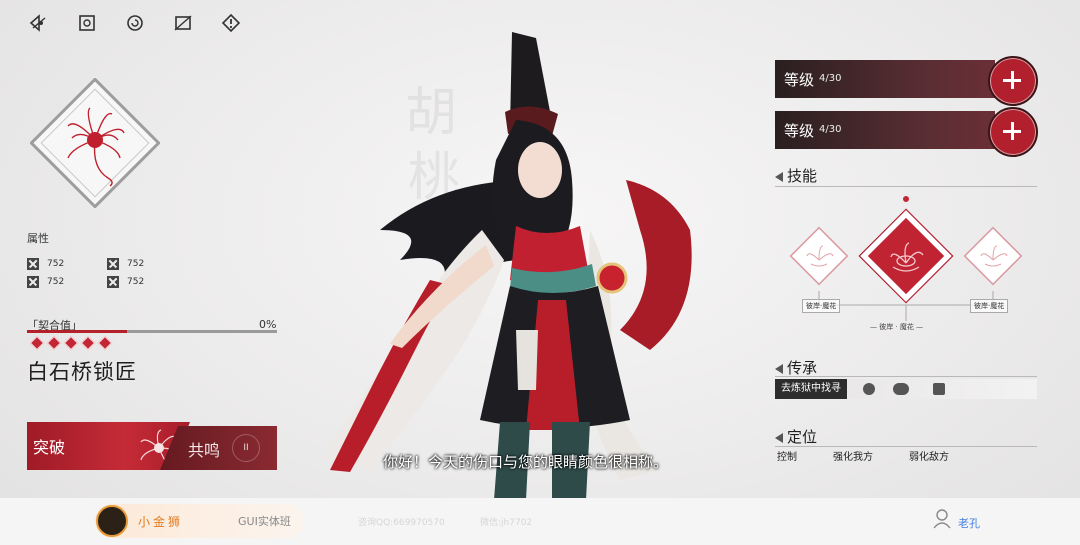 The image size is (1080, 545). Describe the element at coordinates (77, 331) in the screenshot. I see `fusion-progress-fill` at that location.